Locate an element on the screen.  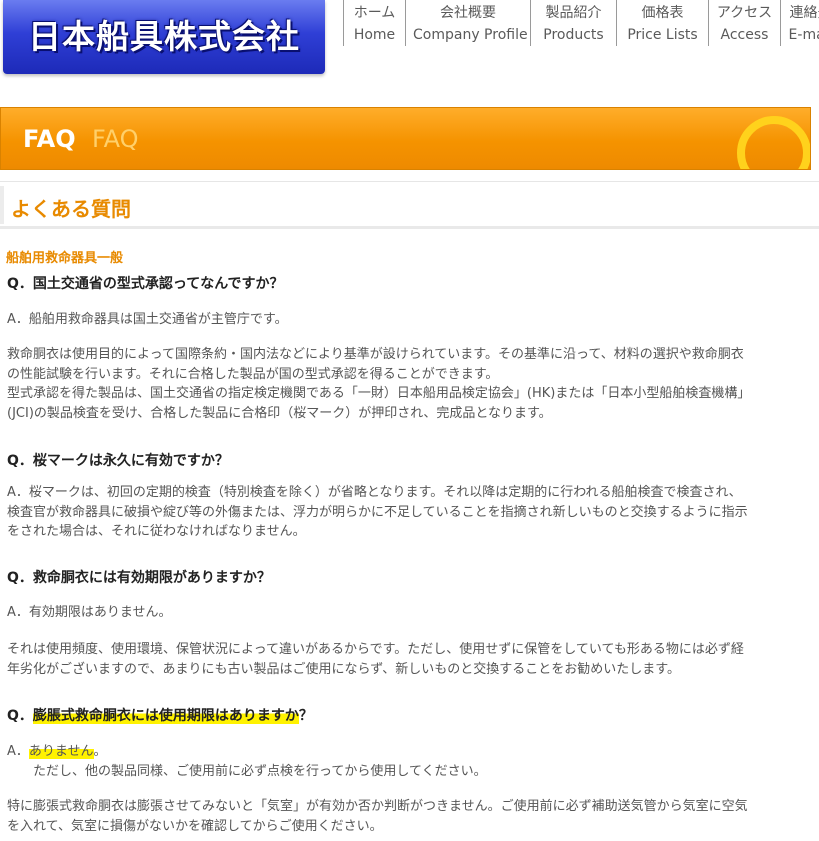
banner-subtitle: FAQ is located at coordinates (115, 139).